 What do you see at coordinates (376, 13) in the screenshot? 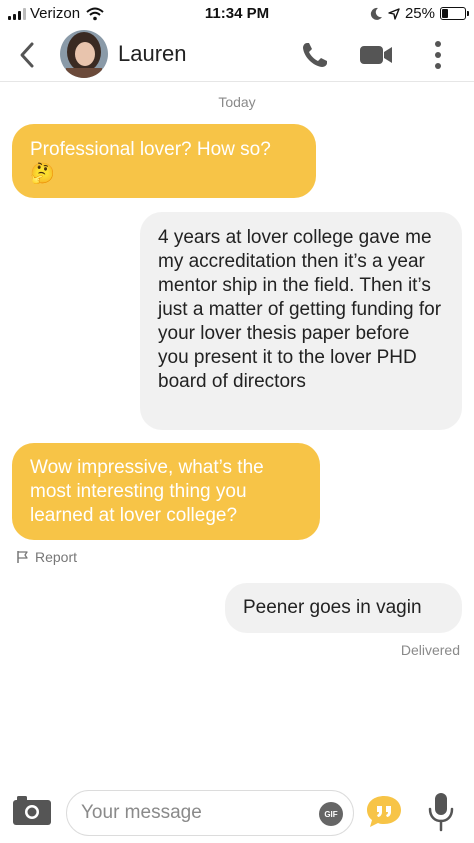
I see `moon-icon` at bounding box center [376, 13].